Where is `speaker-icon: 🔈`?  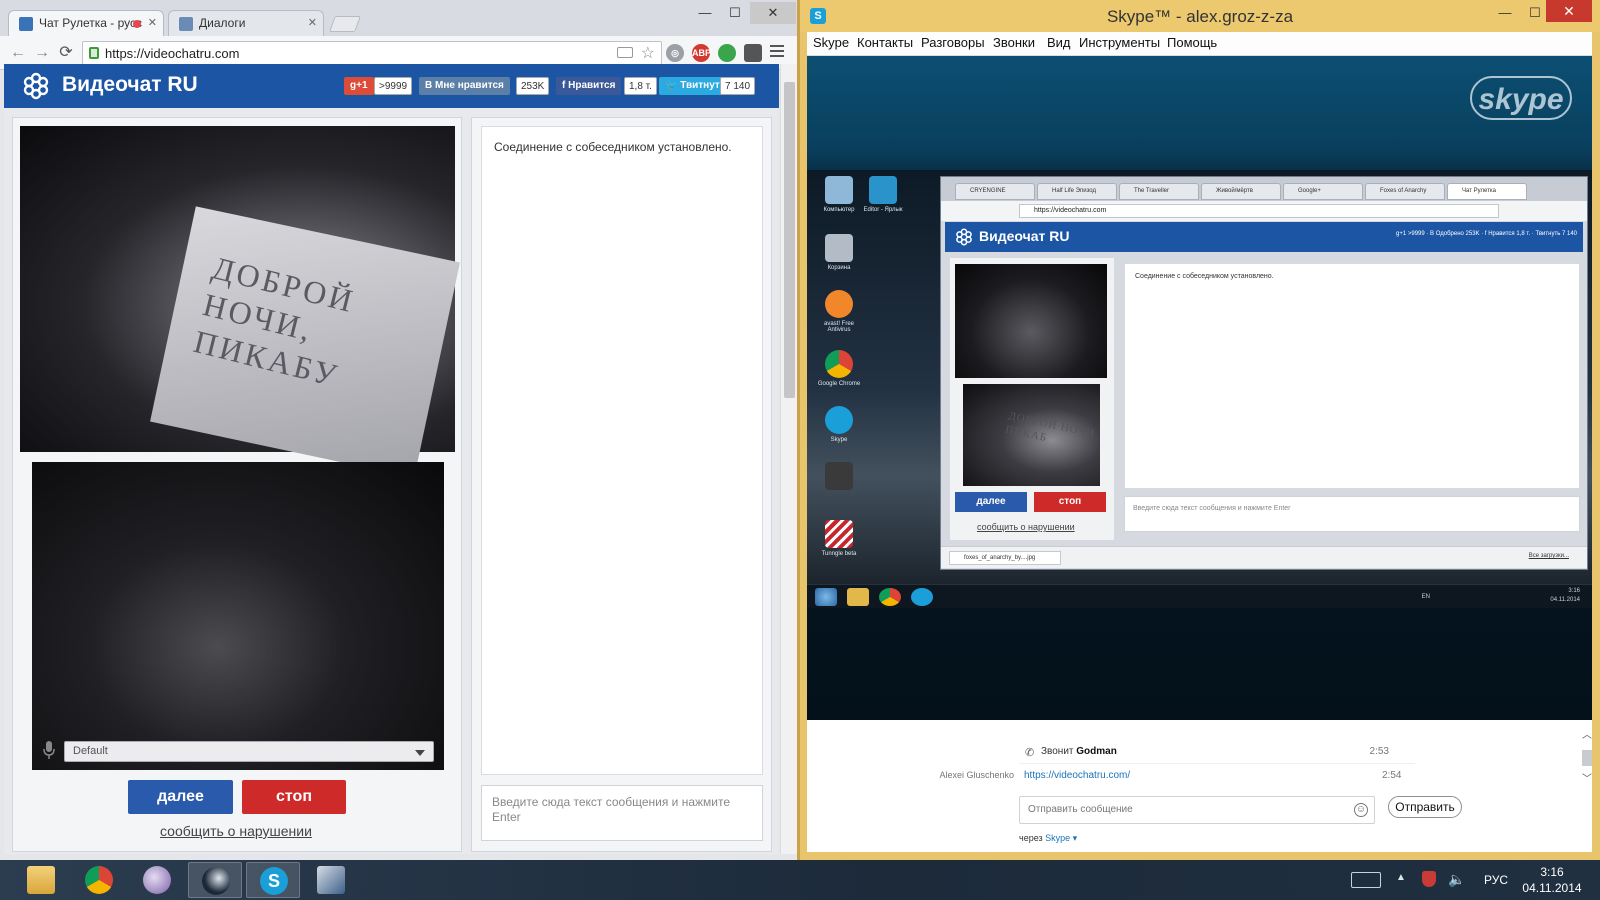
speaker-icon: 🔈 is located at coordinates (1456, 879).